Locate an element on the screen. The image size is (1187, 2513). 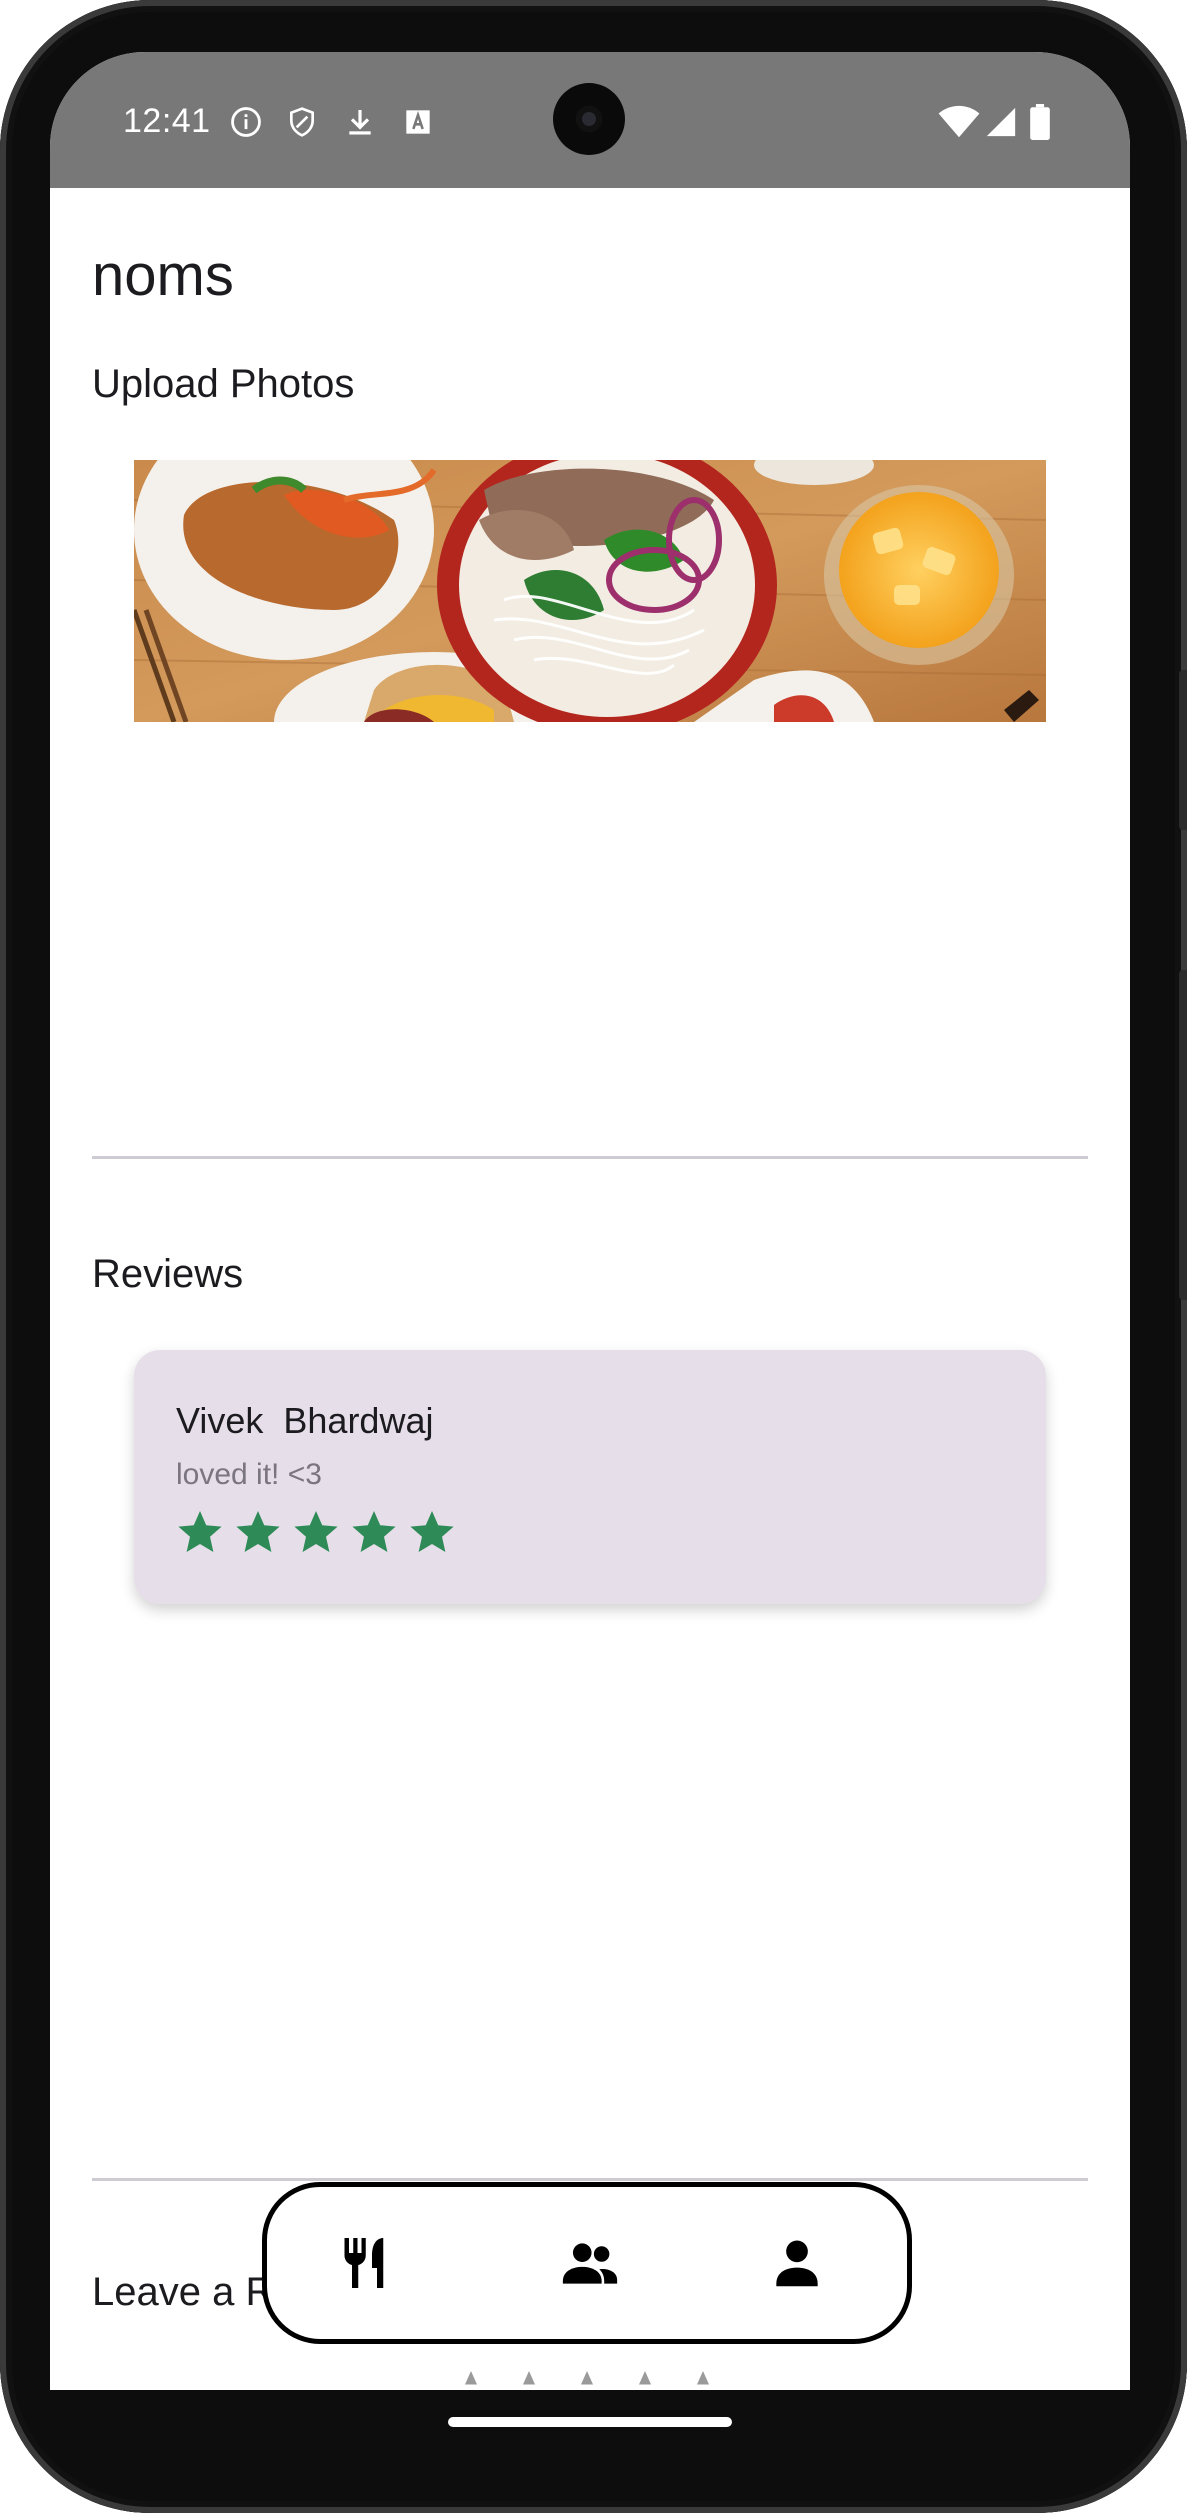
nav-friends is located at coordinates (590, 2263).